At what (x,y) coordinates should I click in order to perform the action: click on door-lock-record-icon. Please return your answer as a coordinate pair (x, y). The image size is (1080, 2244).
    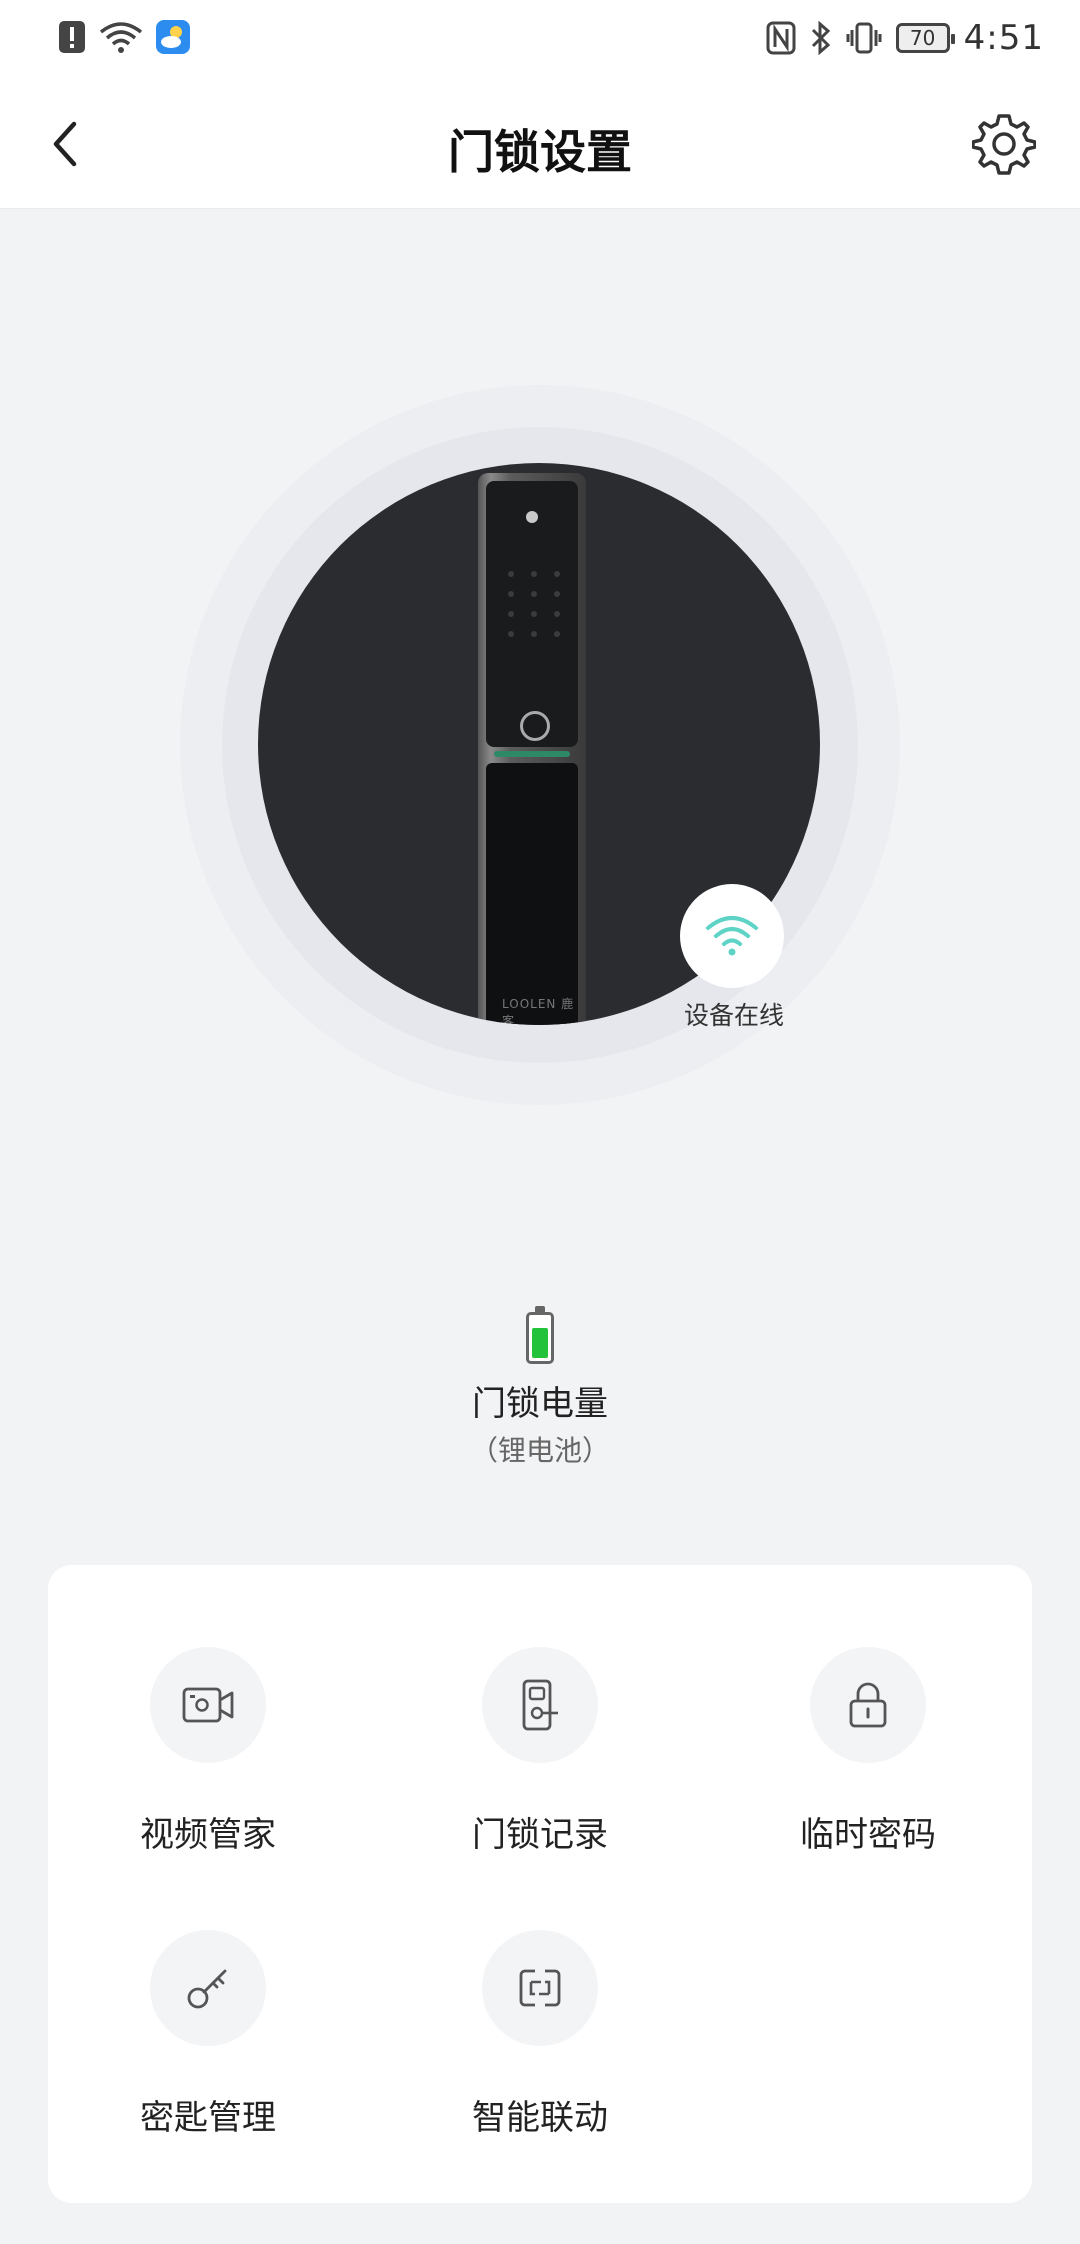
    Looking at the image, I should click on (540, 1705).